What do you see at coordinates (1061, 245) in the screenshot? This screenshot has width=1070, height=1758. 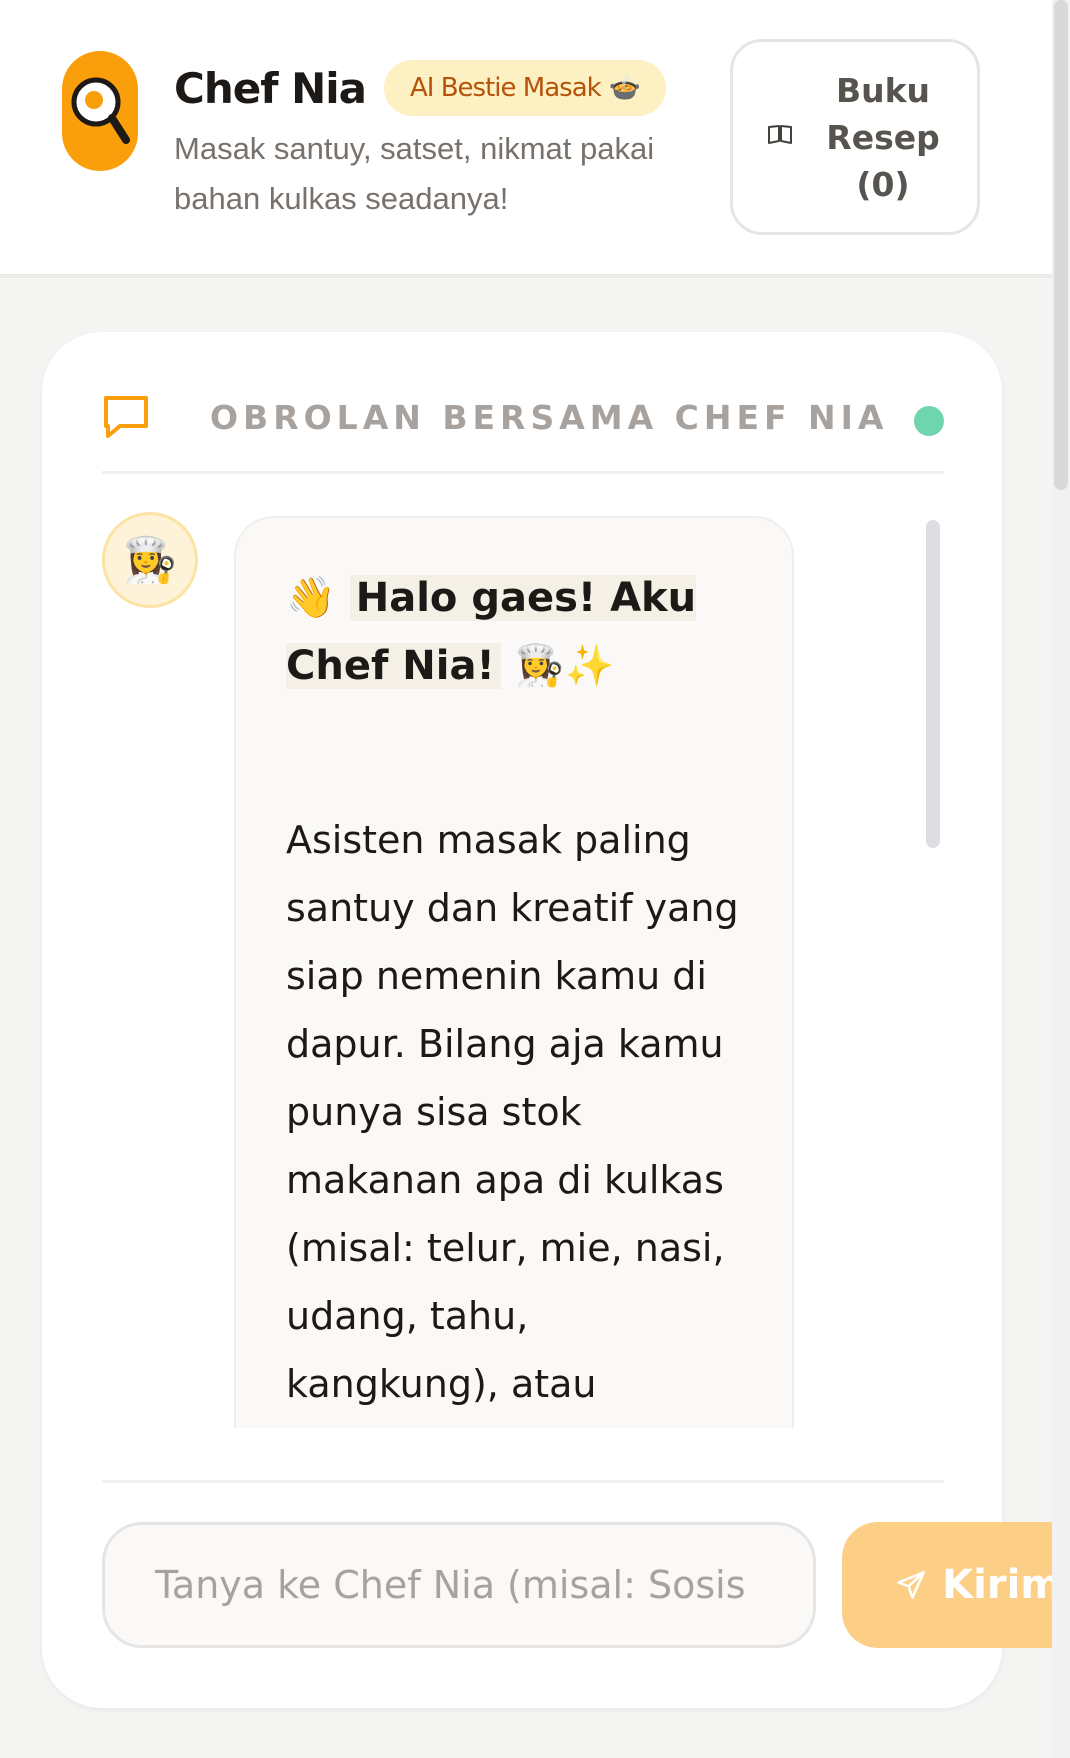 I see `page-scrollbar-thumb` at bounding box center [1061, 245].